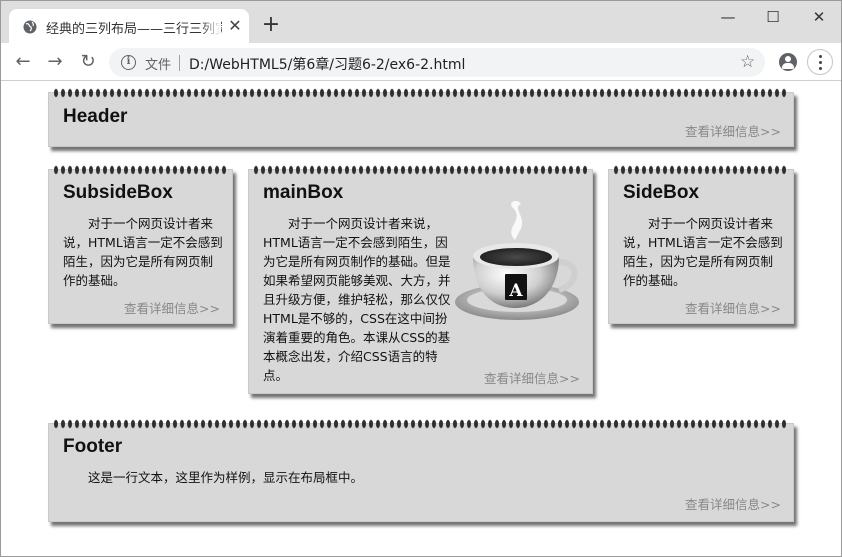 The width and height of the screenshot is (842, 557). Describe the element at coordinates (517, 260) in the screenshot. I see `coffee-cup-image` at that location.